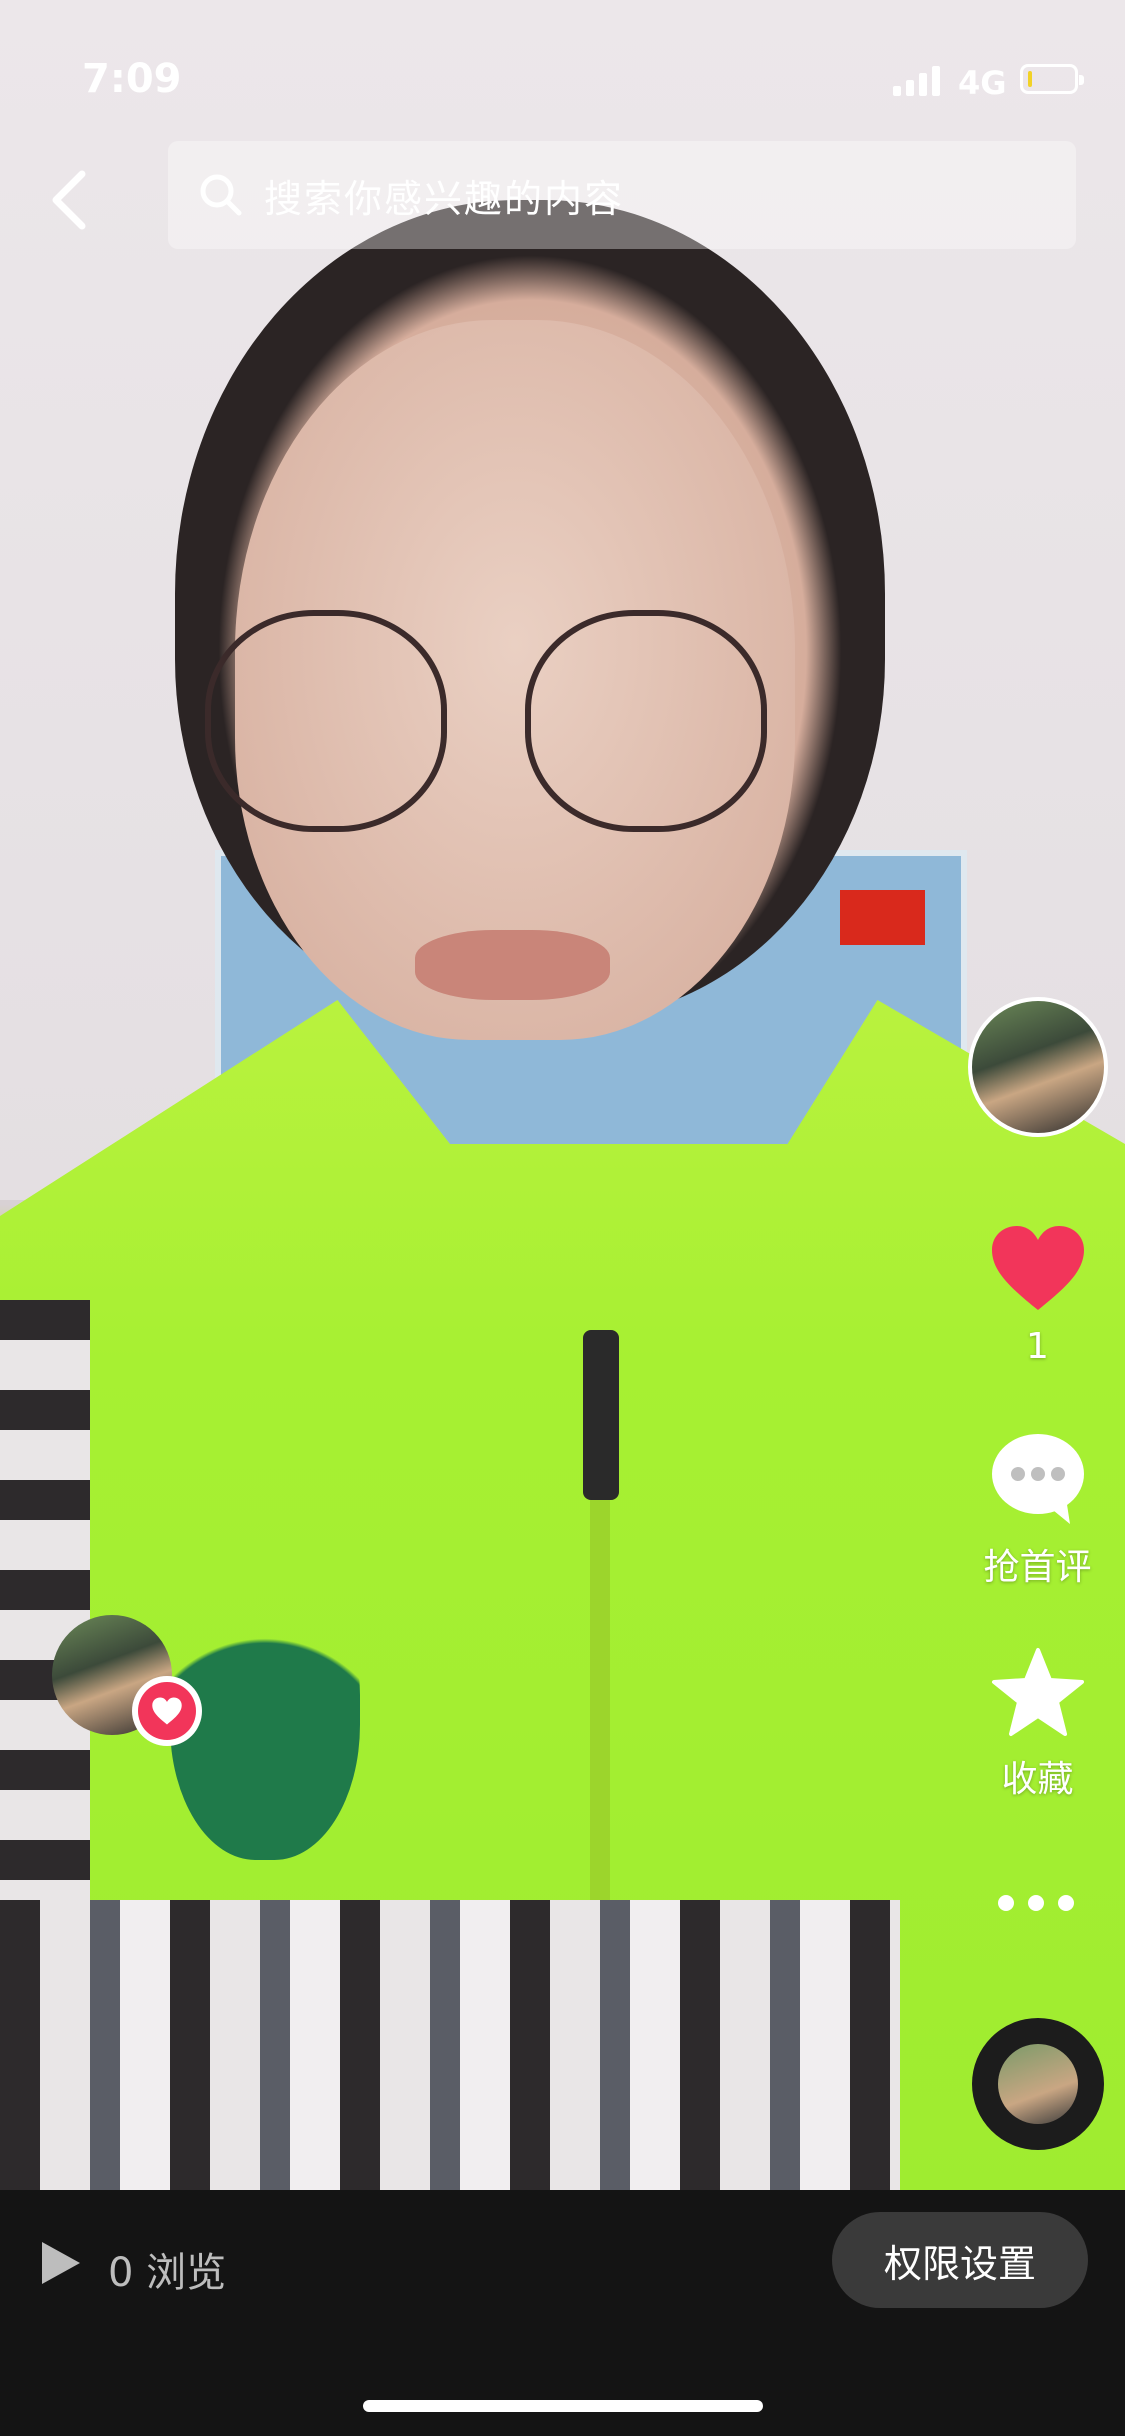 This screenshot has height=2436, width=1125. What do you see at coordinates (562, 80) in the screenshot?
I see `status-bar: 7:09 4G` at bounding box center [562, 80].